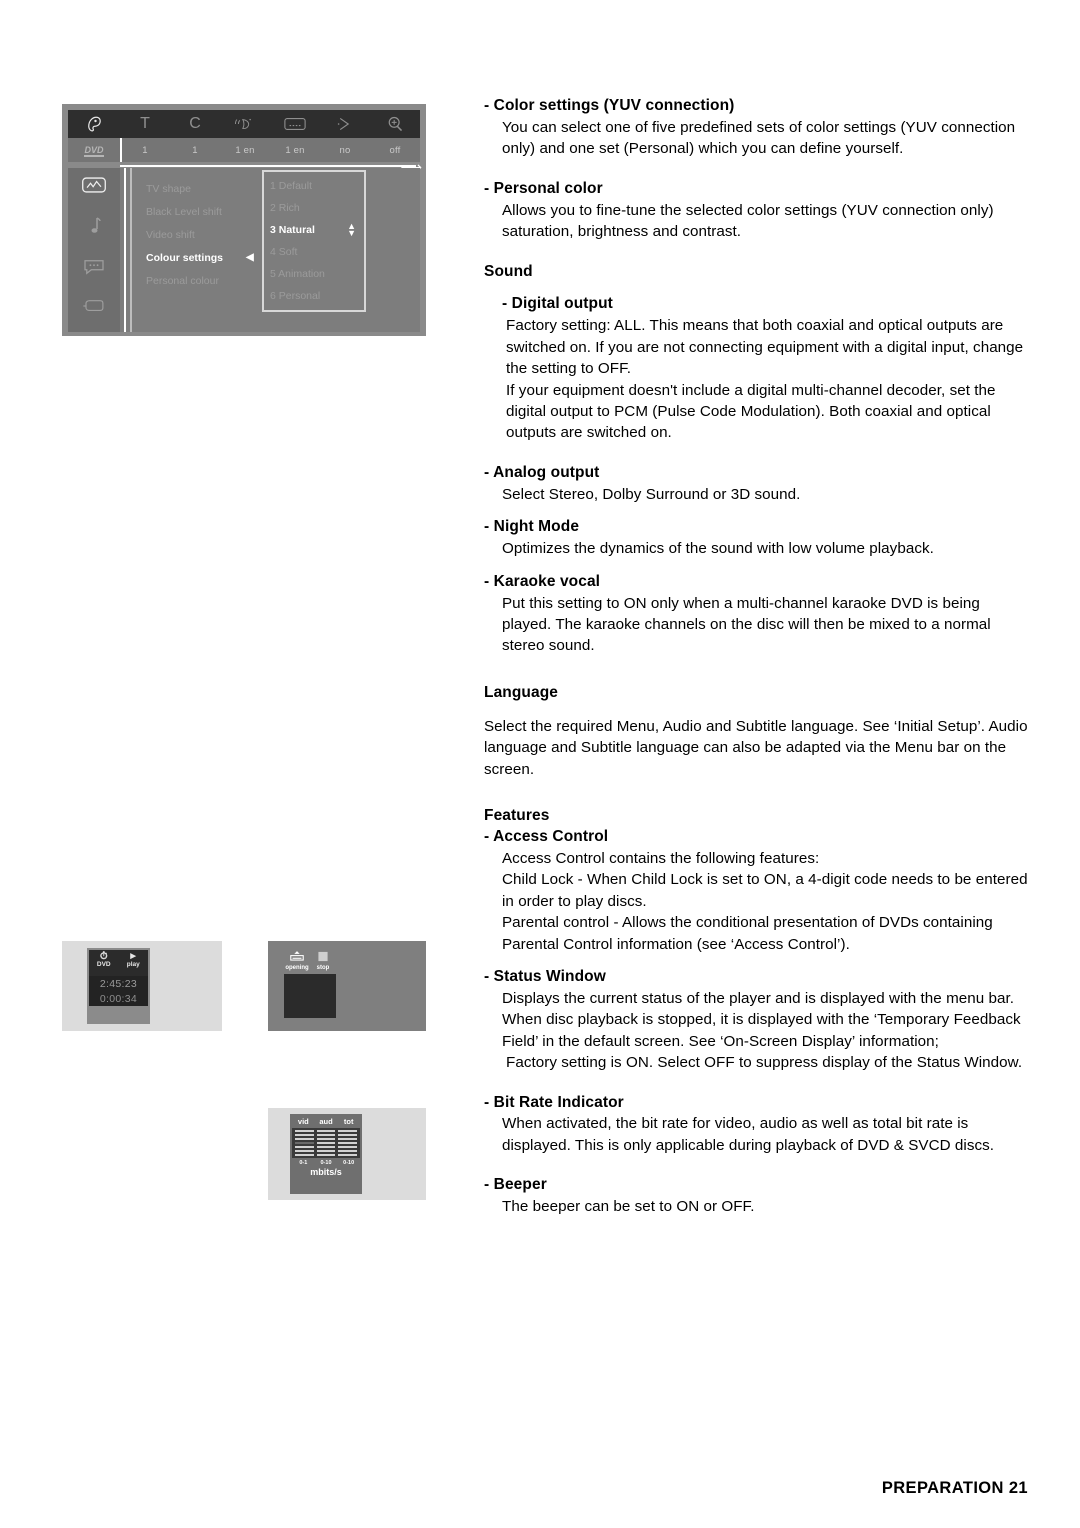 The width and height of the screenshot is (1080, 1528). I want to click on status-window-play-figure: ⏱ DVD ► play 2:45:23 0:00:34, so click(142, 986).